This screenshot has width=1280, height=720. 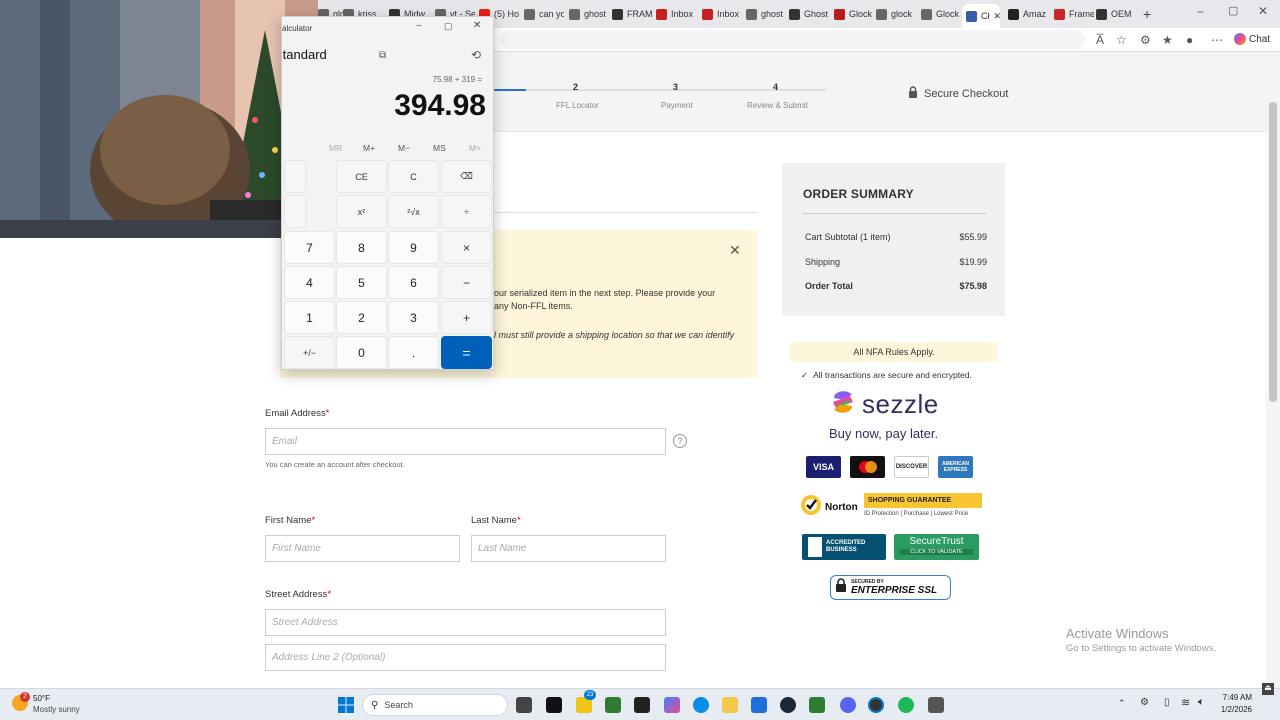 What do you see at coordinates (466, 247) in the screenshot?
I see `multiply-button: ×` at bounding box center [466, 247].